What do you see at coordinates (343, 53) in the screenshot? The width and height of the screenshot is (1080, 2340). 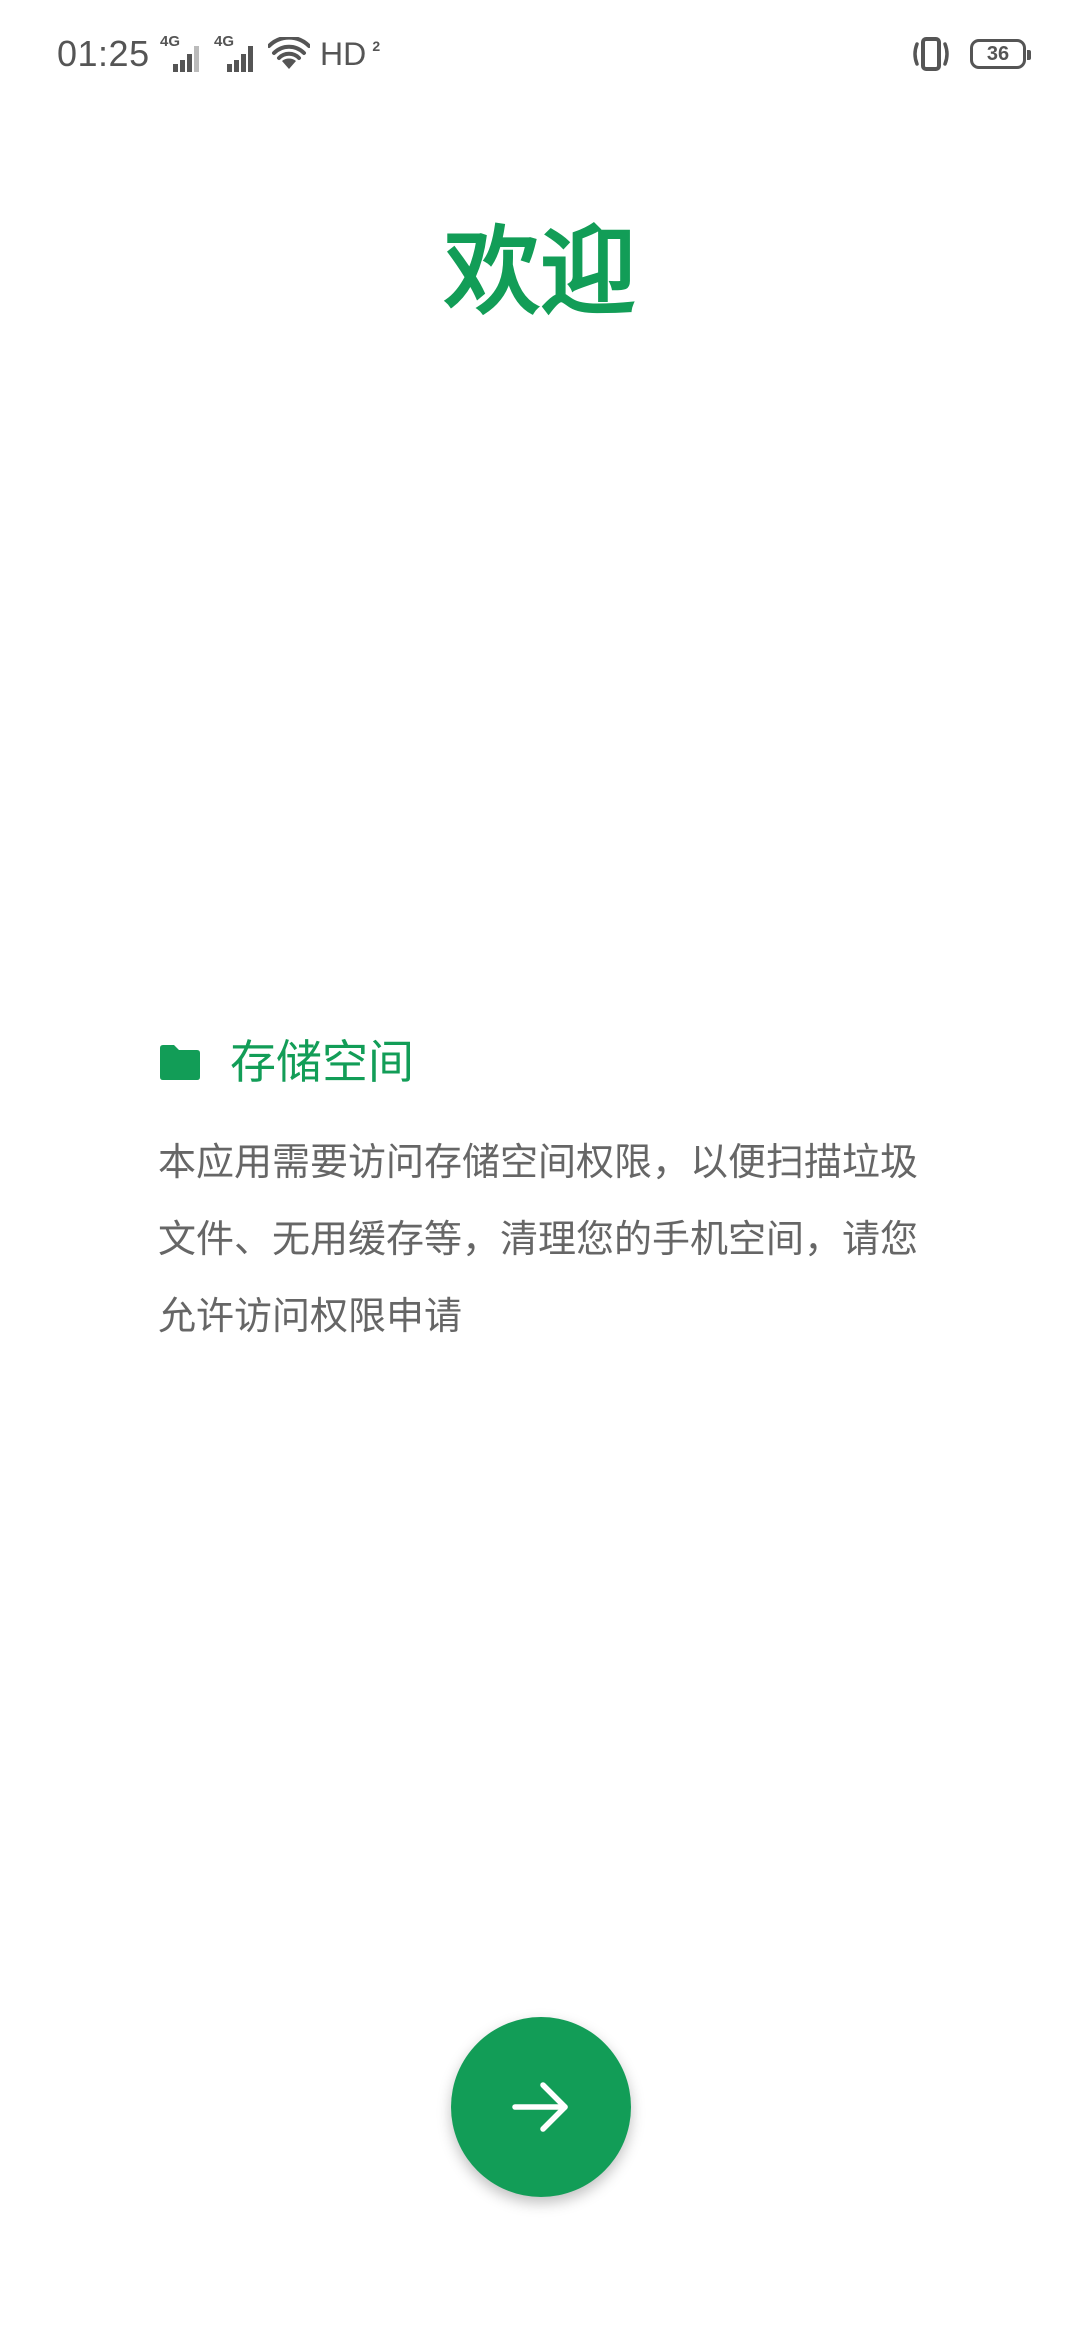 I see `hd-label: HD` at bounding box center [343, 53].